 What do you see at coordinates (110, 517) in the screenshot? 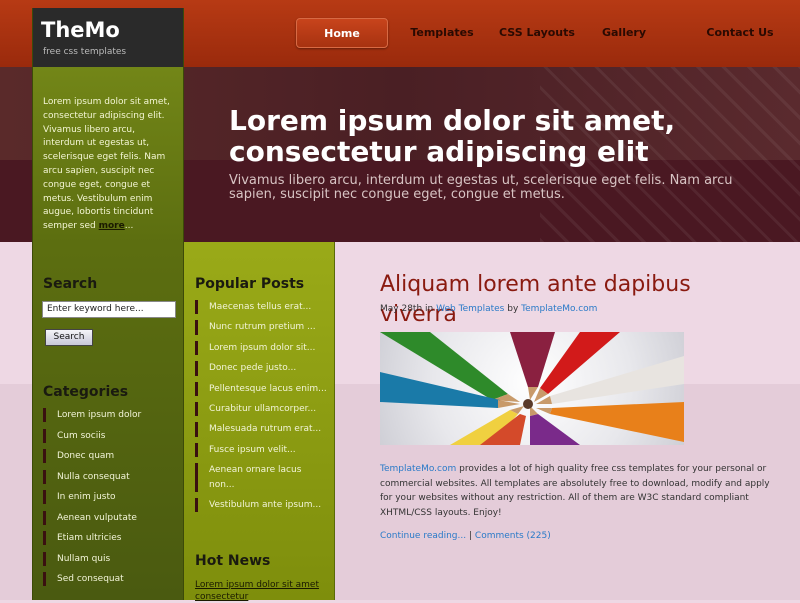
I see `category-item: Aenean vulputate` at bounding box center [110, 517].